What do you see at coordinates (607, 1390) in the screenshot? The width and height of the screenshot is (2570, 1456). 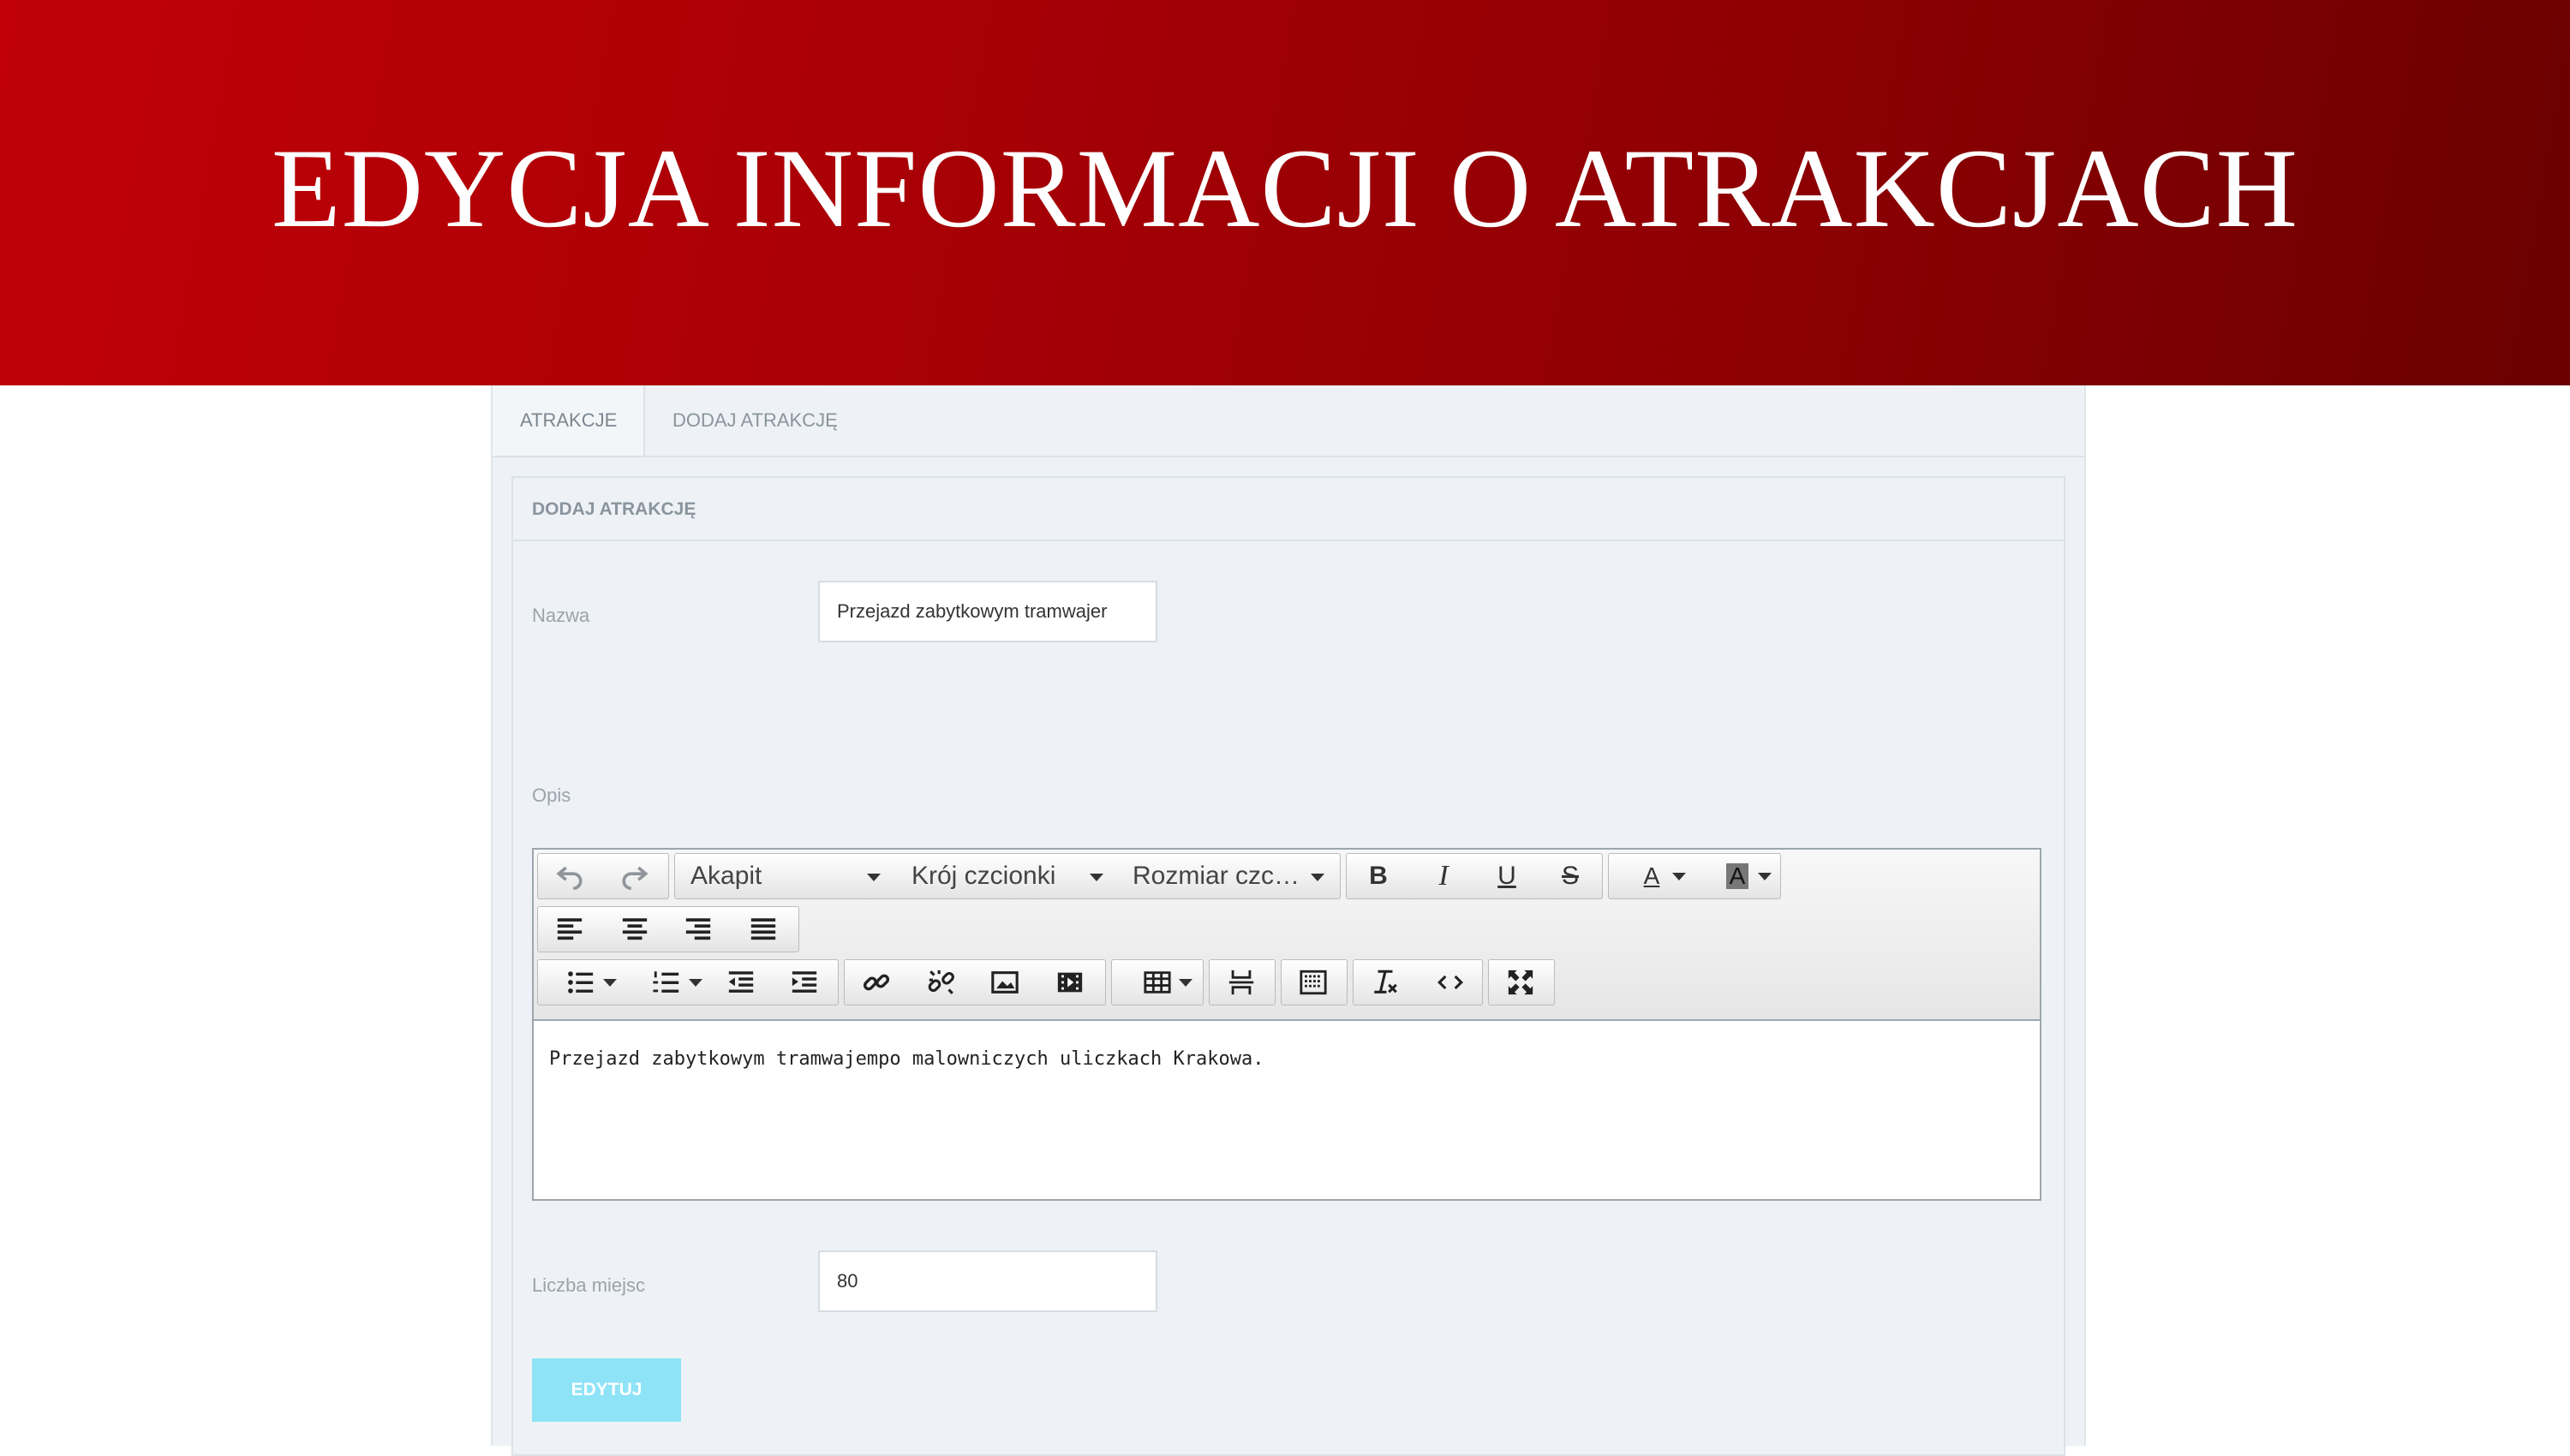 I see `edit-button: EDYTUJ` at bounding box center [607, 1390].